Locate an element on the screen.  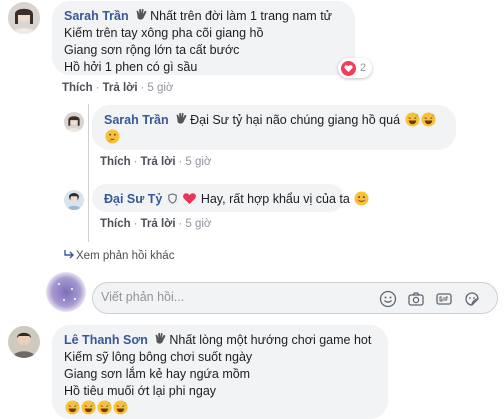
reaction-count: 2 is located at coordinates (363, 68).